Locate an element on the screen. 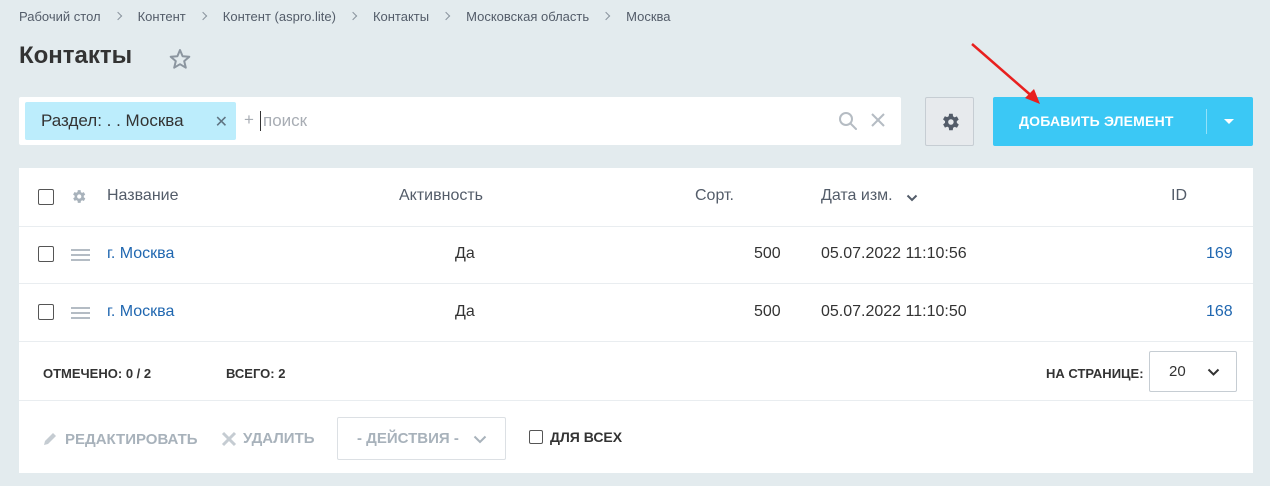  edit-label: РЕДАКТИРОВАТЬ is located at coordinates (131, 439).